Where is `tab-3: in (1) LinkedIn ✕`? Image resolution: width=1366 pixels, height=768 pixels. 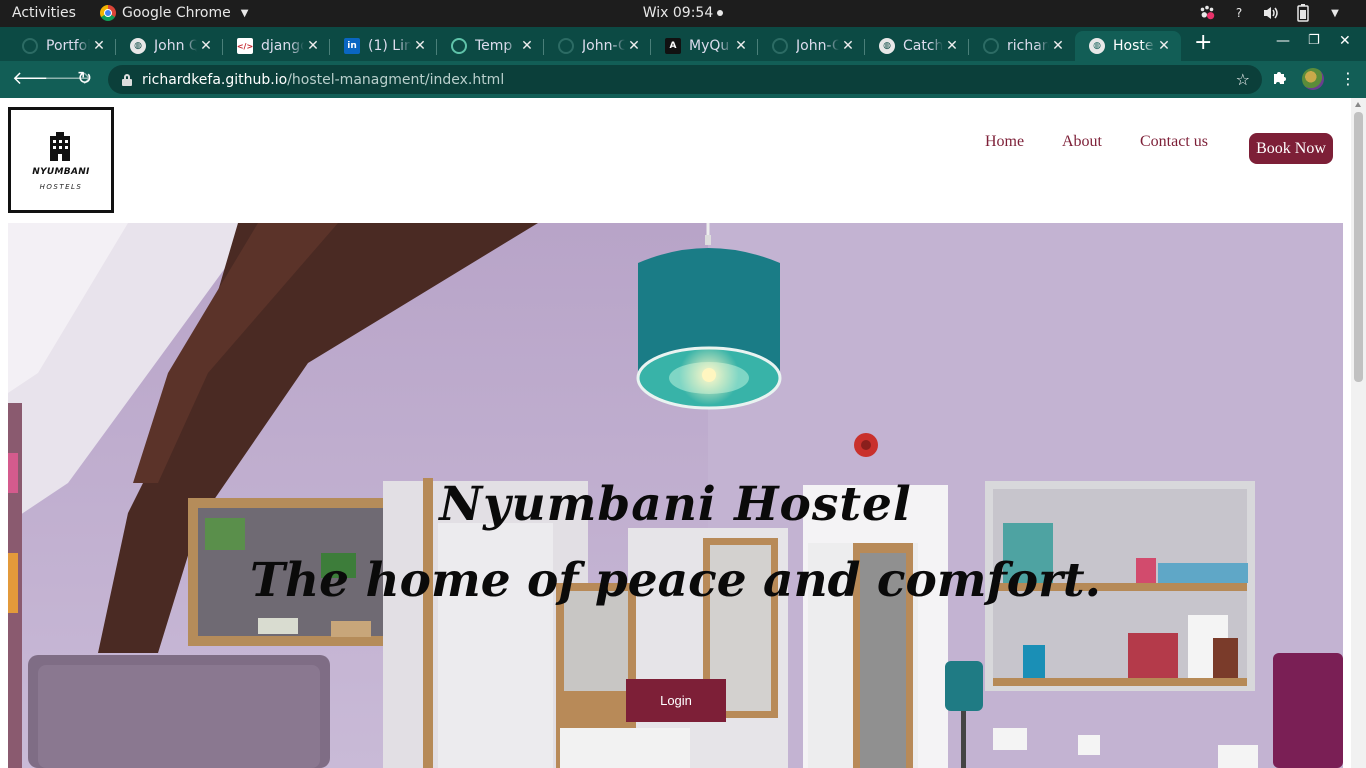 tab-3: in (1) LinkedIn ✕ is located at coordinates (383, 46).